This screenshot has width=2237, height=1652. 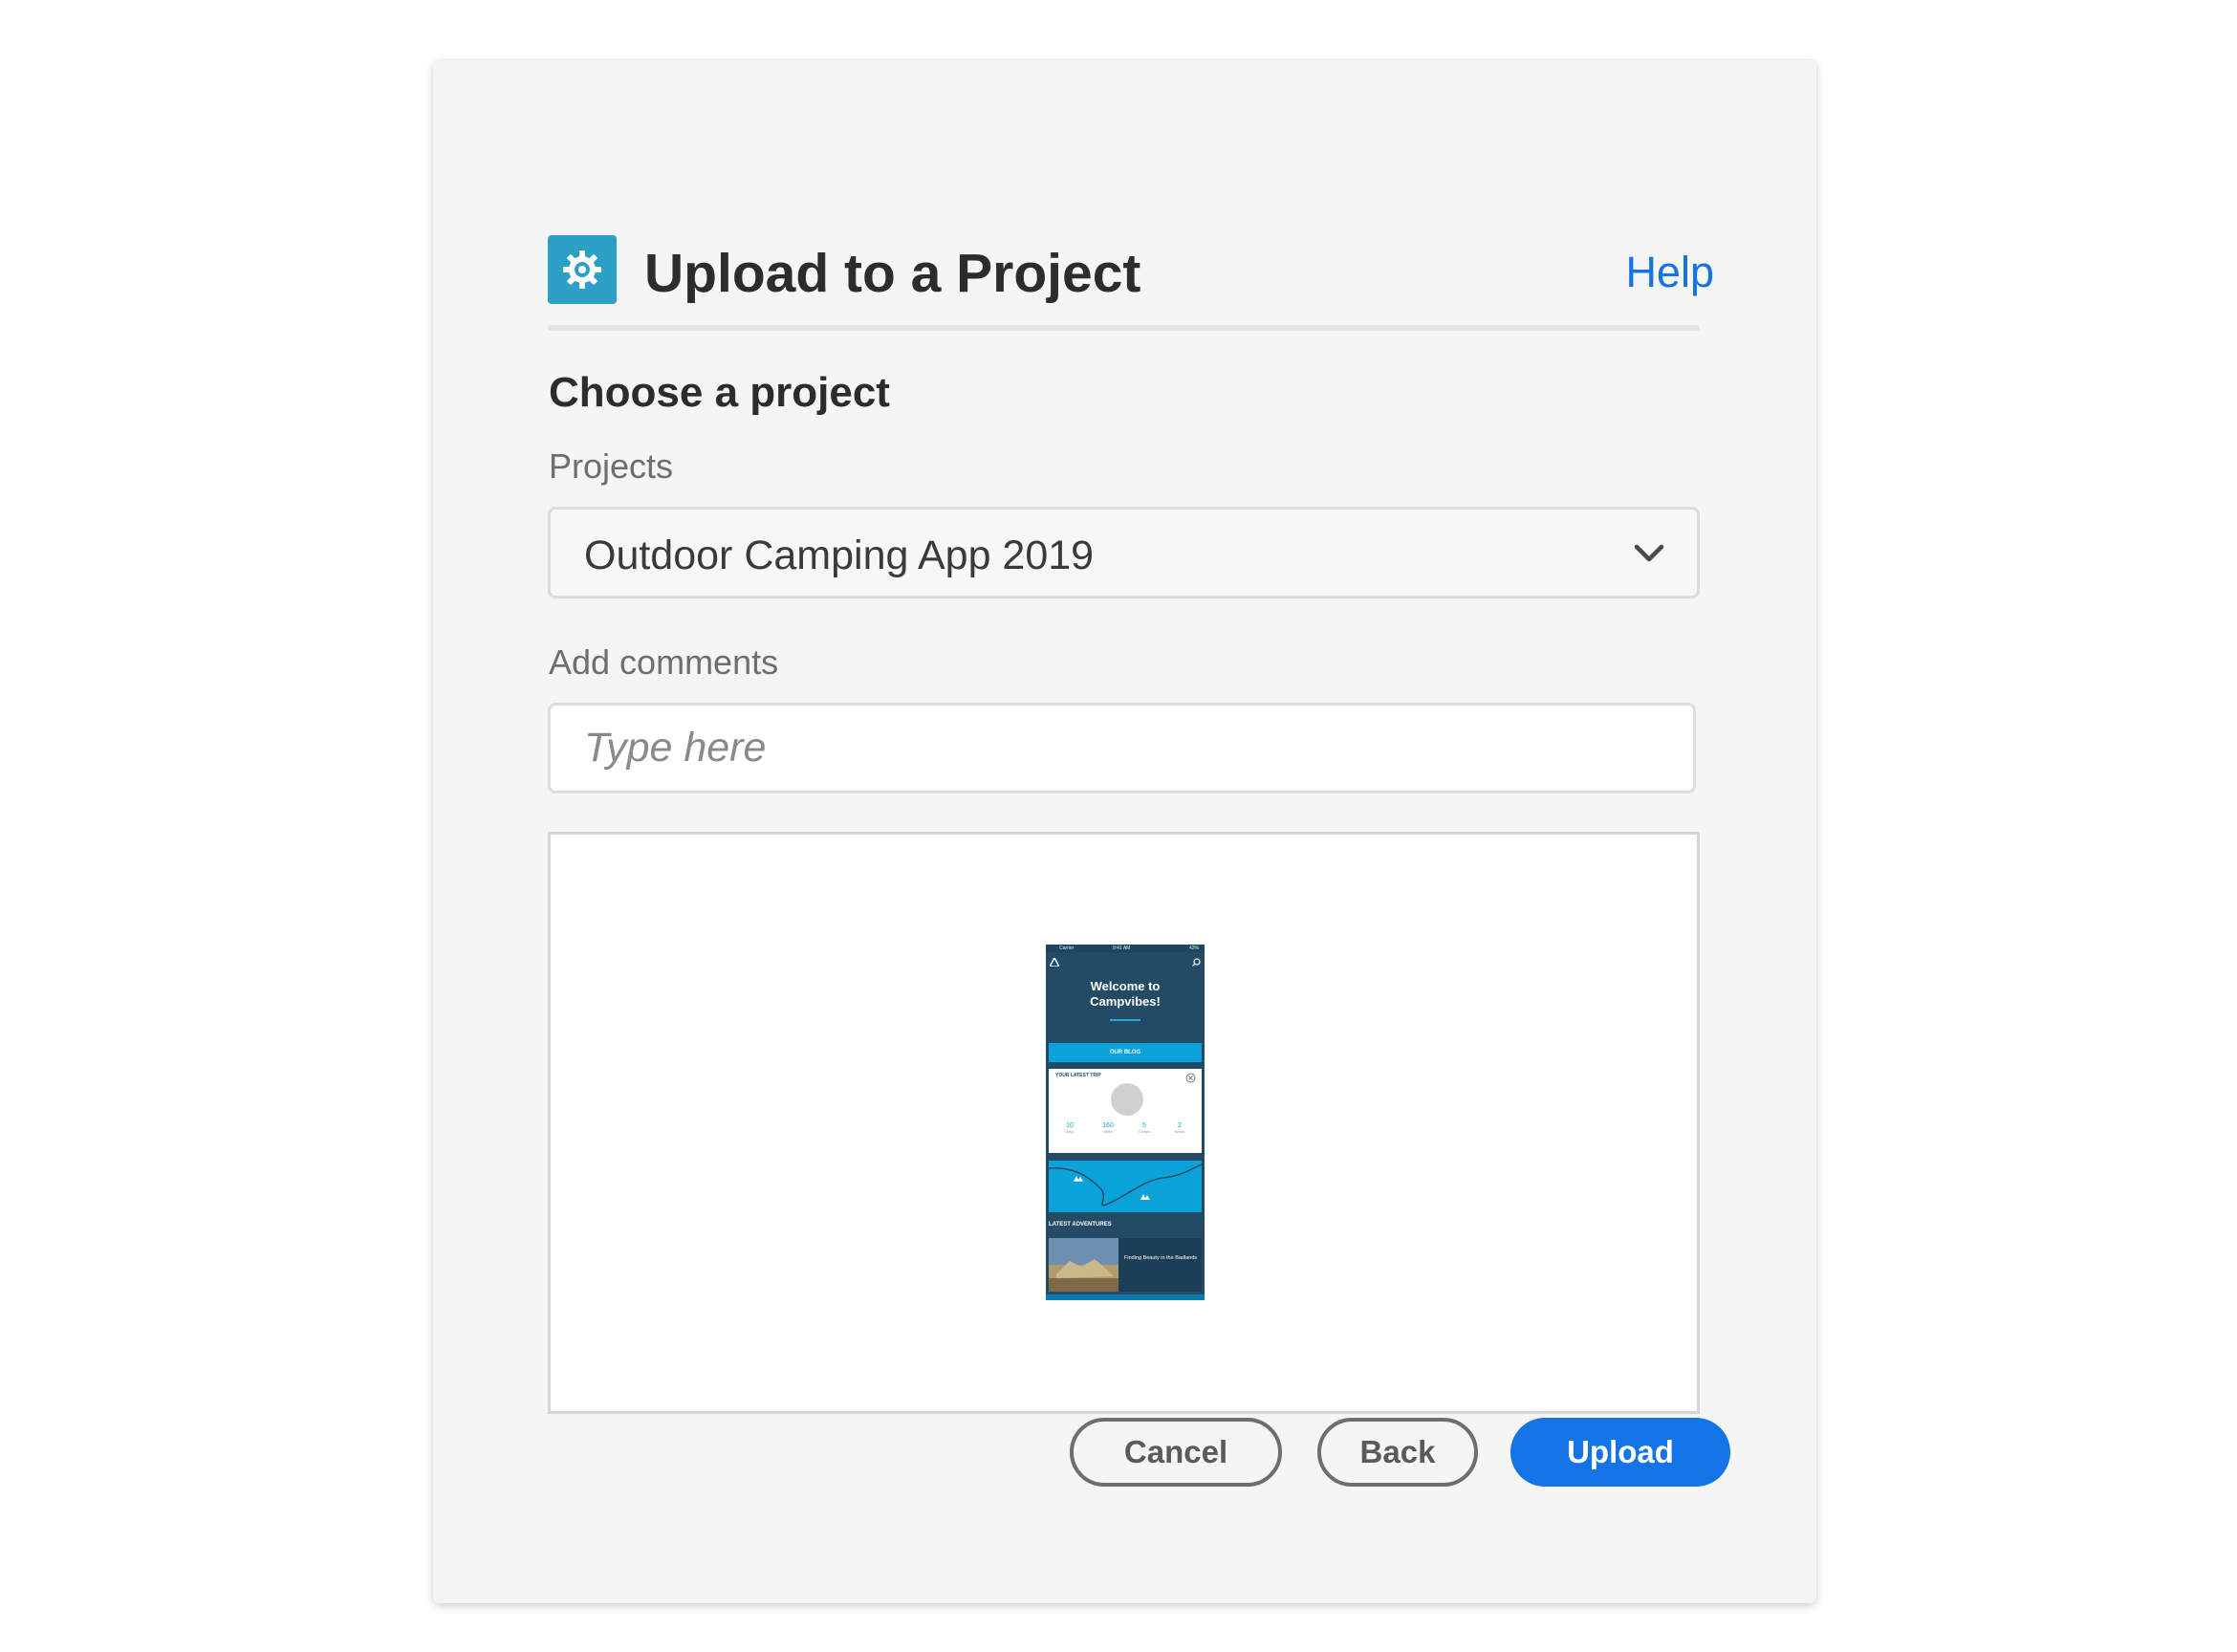 What do you see at coordinates (1125, 1297) in the screenshot?
I see `thumb-bottom-bar` at bounding box center [1125, 1297].